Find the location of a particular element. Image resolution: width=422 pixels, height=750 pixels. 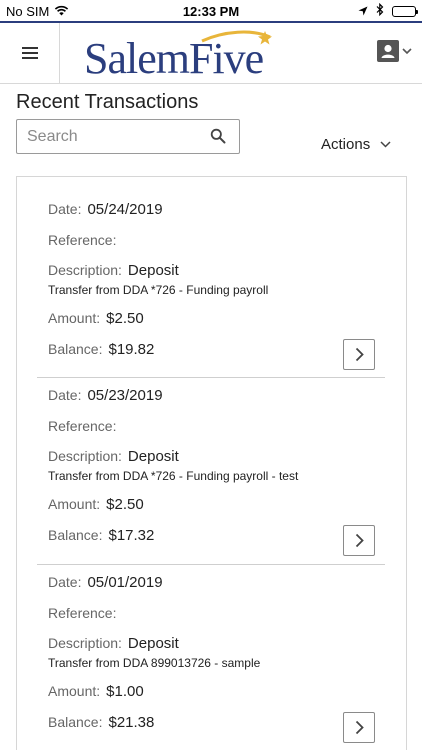

date-value: 05/23/2019 is located at coordinates (125, 395).